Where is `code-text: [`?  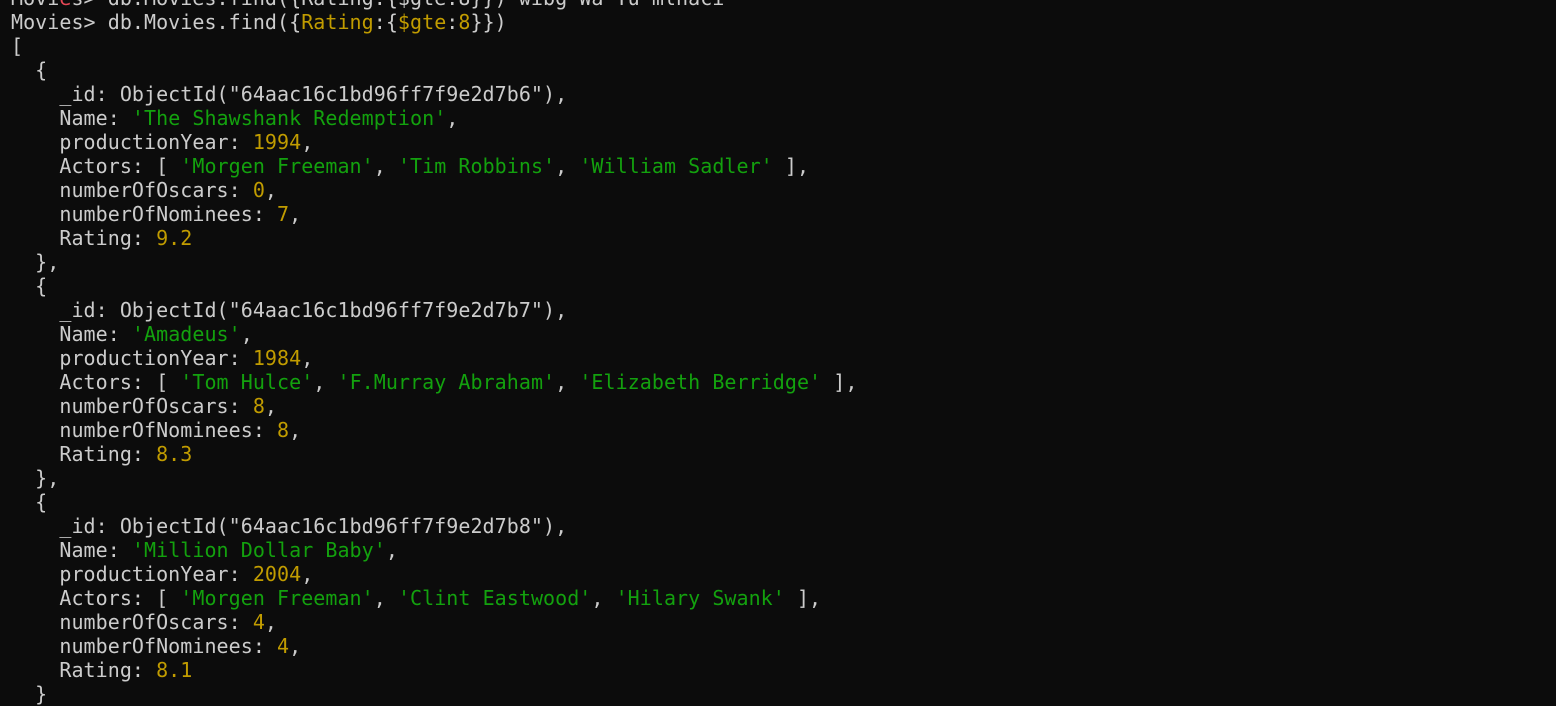 code-text: [ is located at coordinates (17, 46).